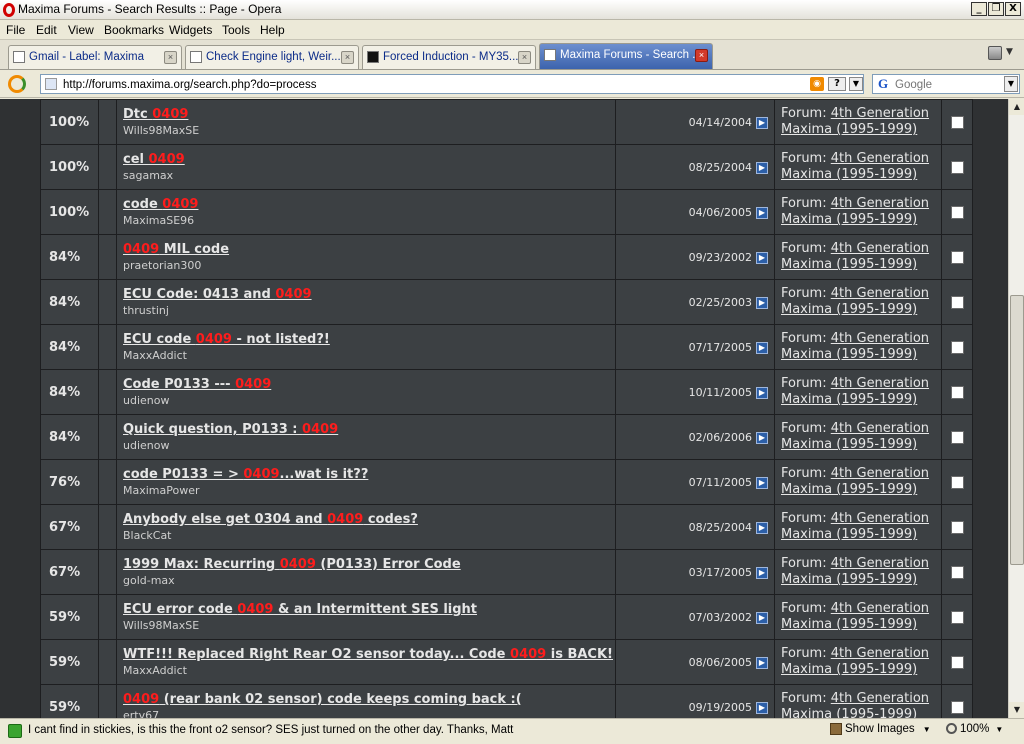 The height and width of the screenshot is (744, 1024). I want to click on minimize-button: _, so click(979, 9).